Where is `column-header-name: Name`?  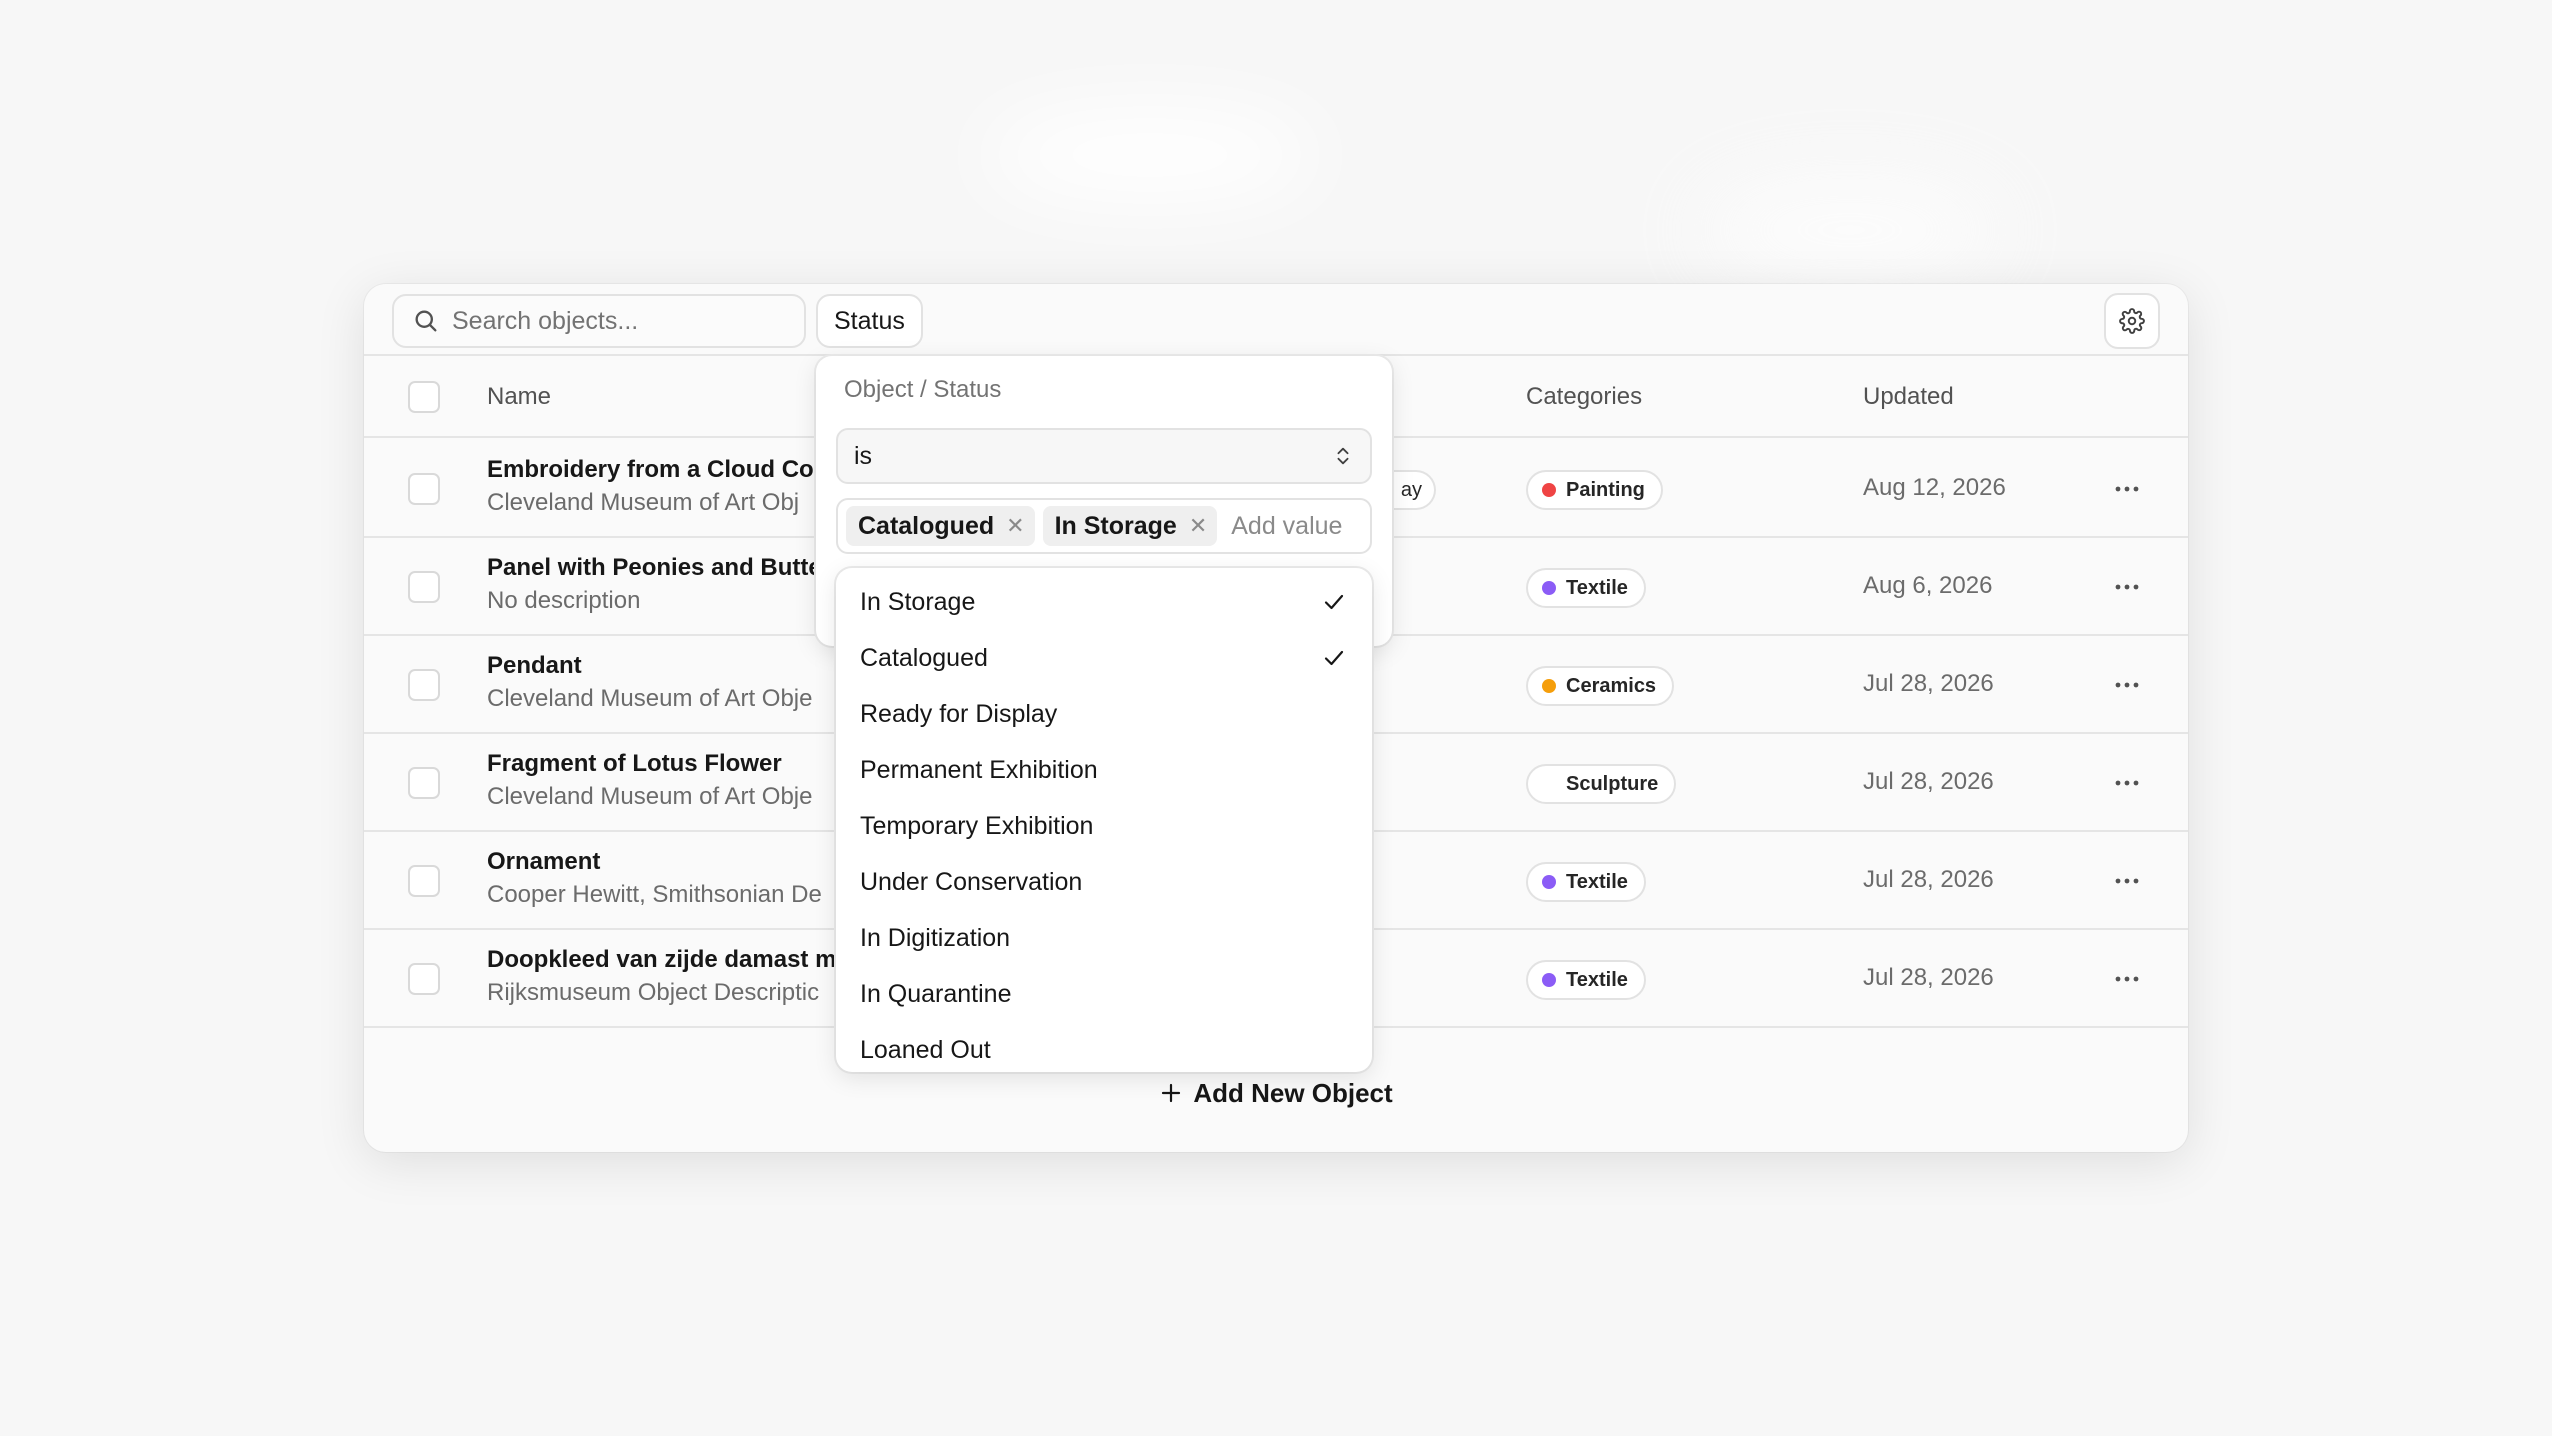
column-header-name: Name is located at coordinates (519, 397).